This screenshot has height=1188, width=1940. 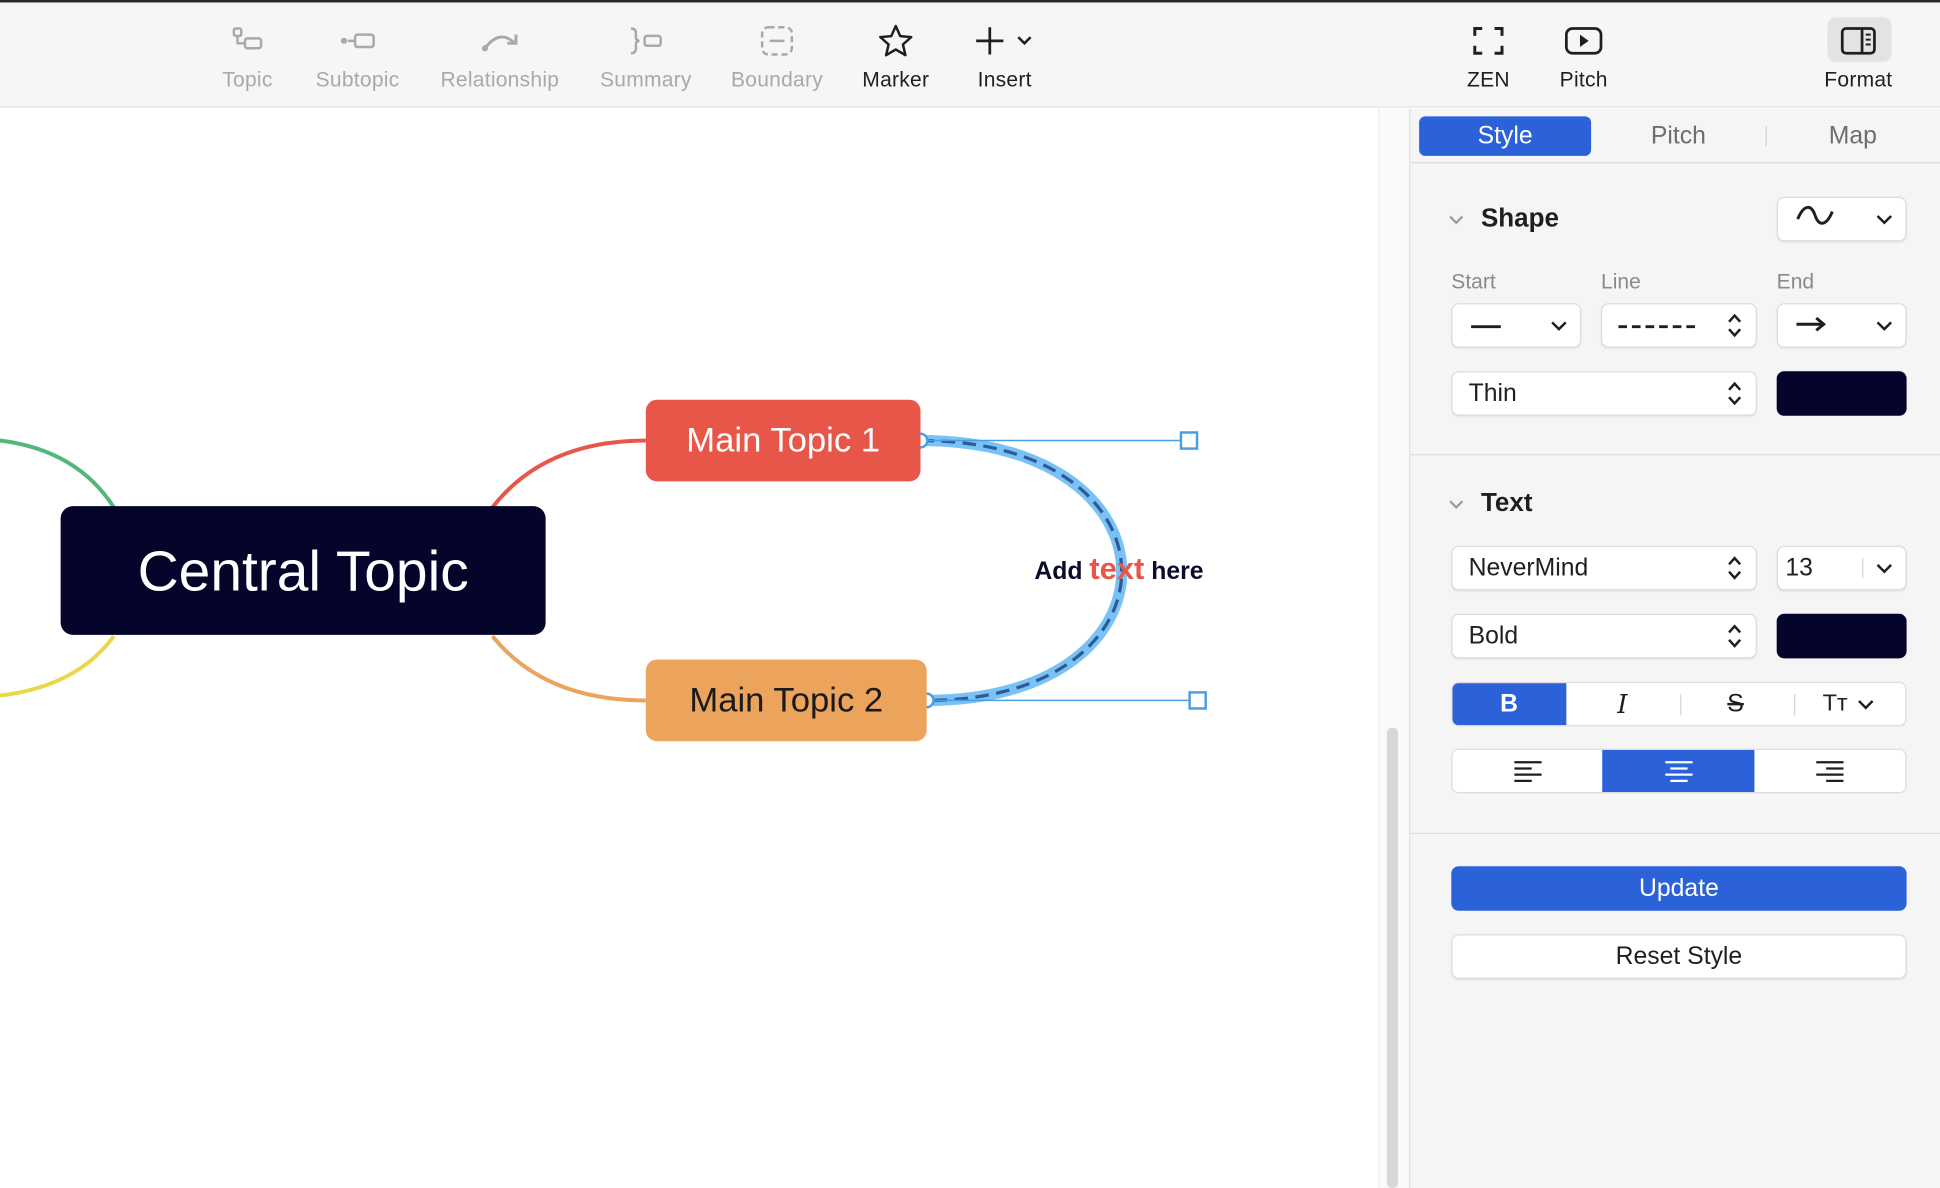 What do you see at coordinates (1820, 325) in the screenshot?
I see `arrow-end-icon` at bounding box center [1820, 325].